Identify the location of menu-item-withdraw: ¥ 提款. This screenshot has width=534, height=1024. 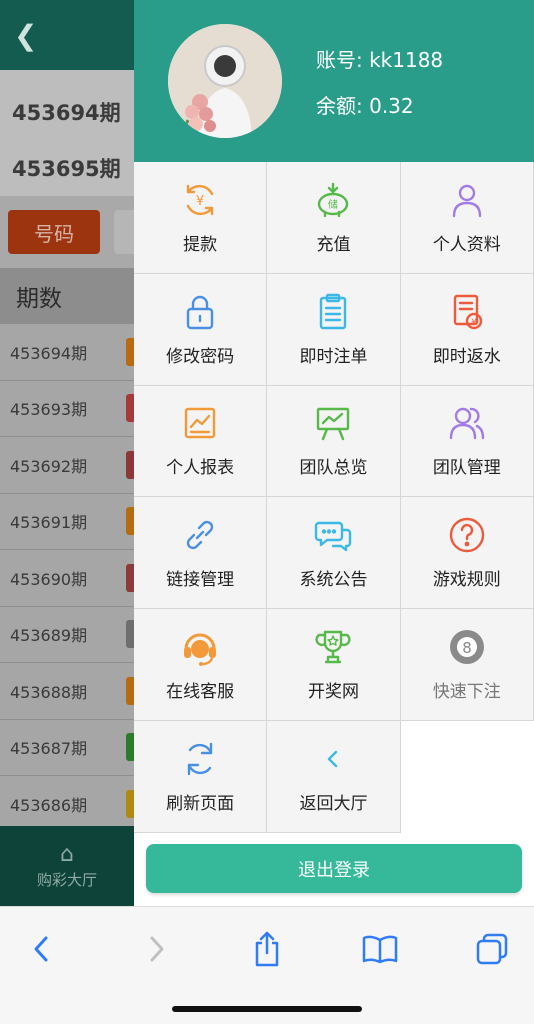
(201, 218).